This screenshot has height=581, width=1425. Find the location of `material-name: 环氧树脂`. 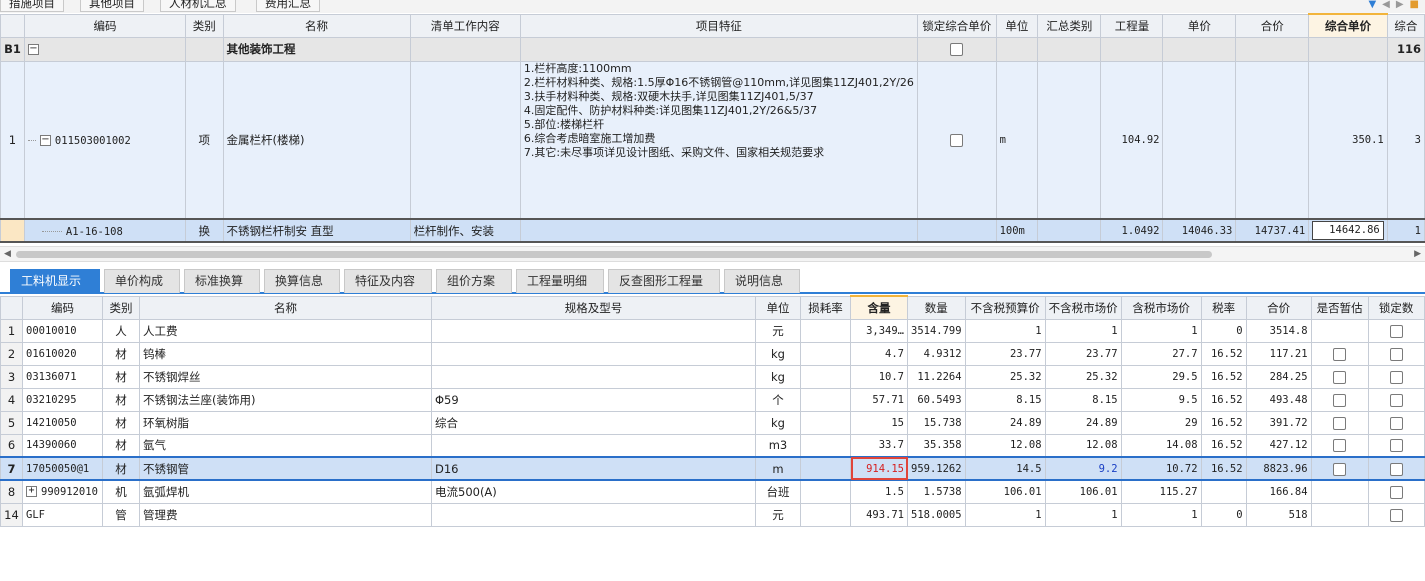

material-name: 环氧树脂 is located at coordinates (285, 422).